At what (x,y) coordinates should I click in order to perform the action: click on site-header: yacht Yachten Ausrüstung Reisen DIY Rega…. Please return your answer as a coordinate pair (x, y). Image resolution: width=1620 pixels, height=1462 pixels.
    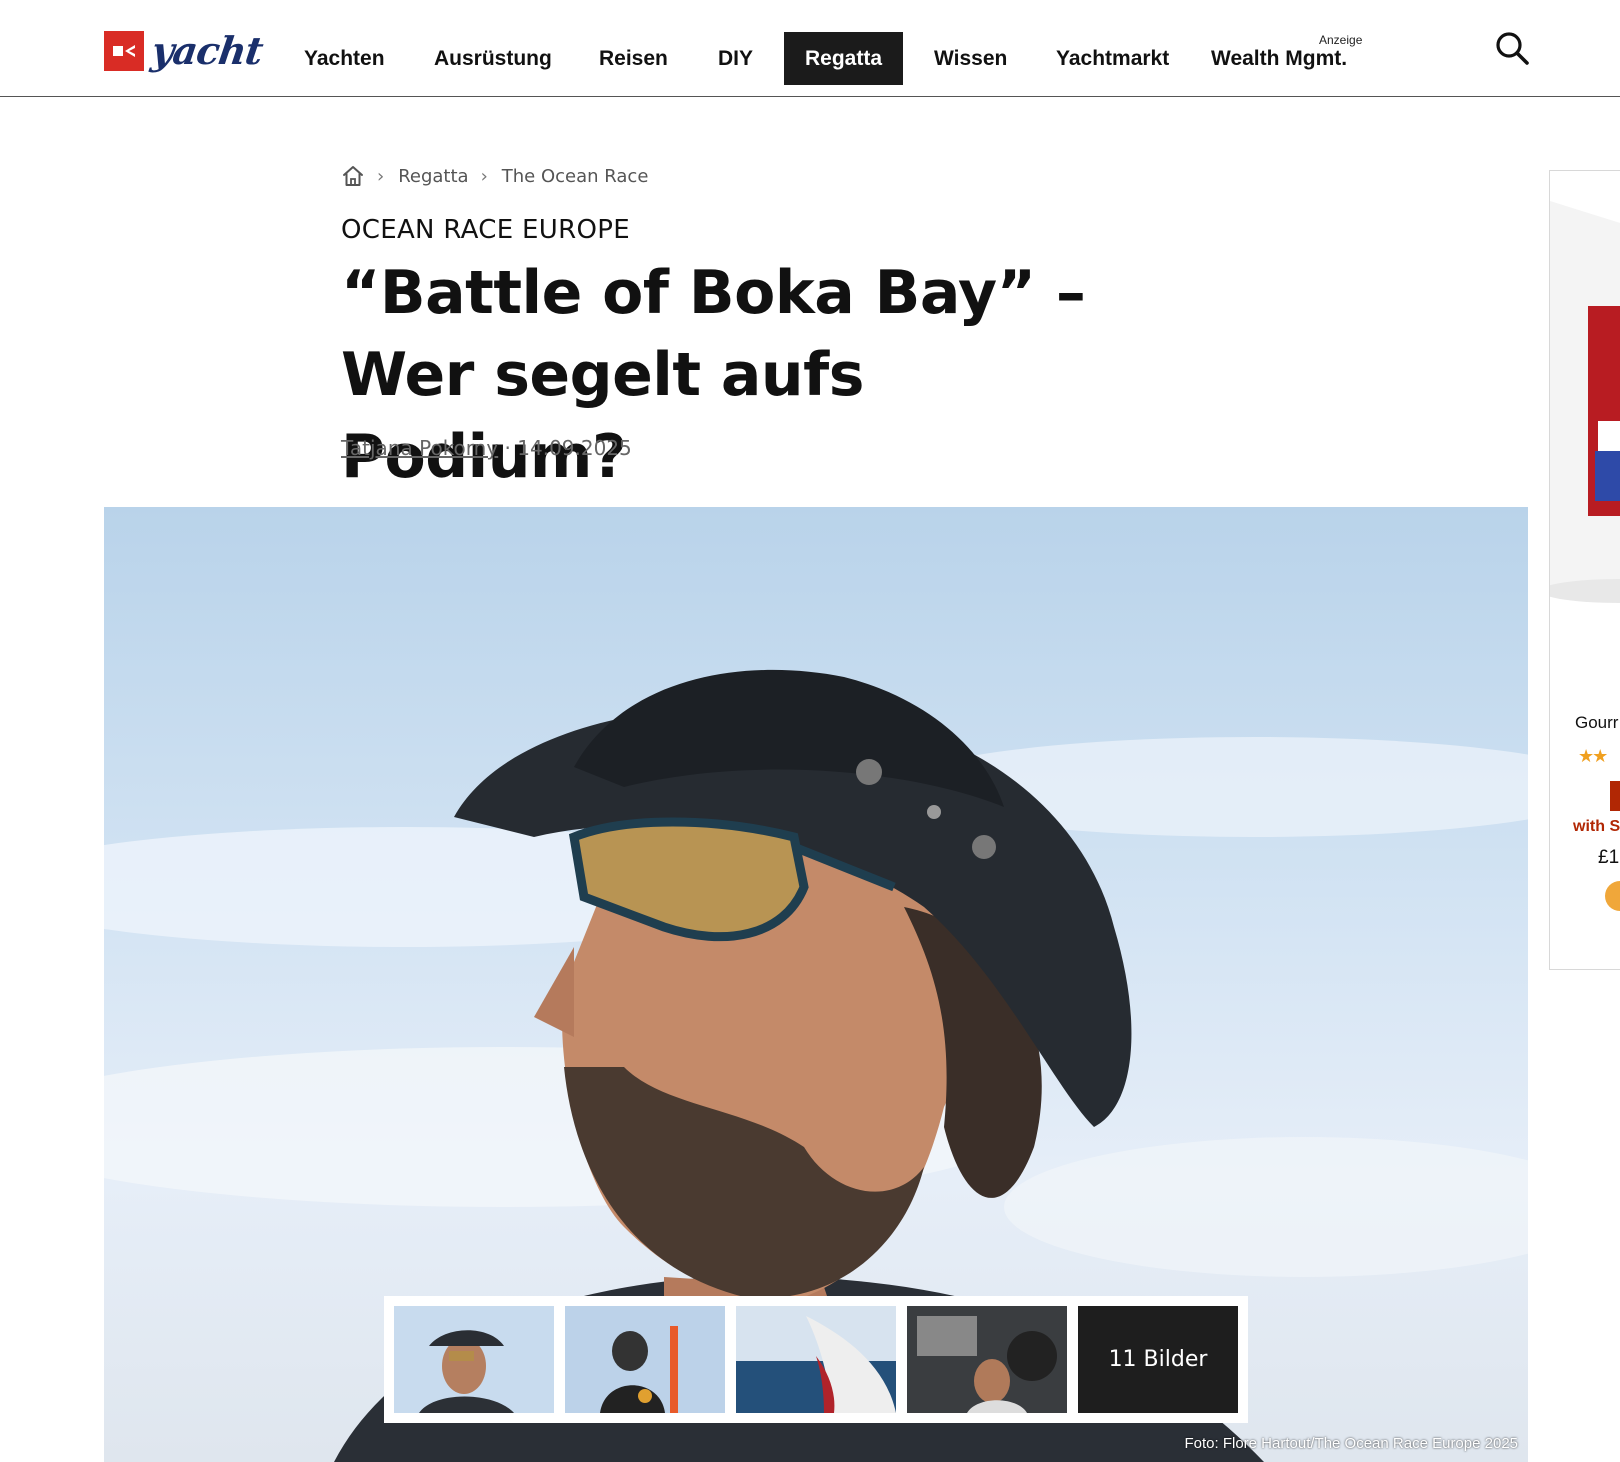
    Looking at the image, I should click on (810, 48).